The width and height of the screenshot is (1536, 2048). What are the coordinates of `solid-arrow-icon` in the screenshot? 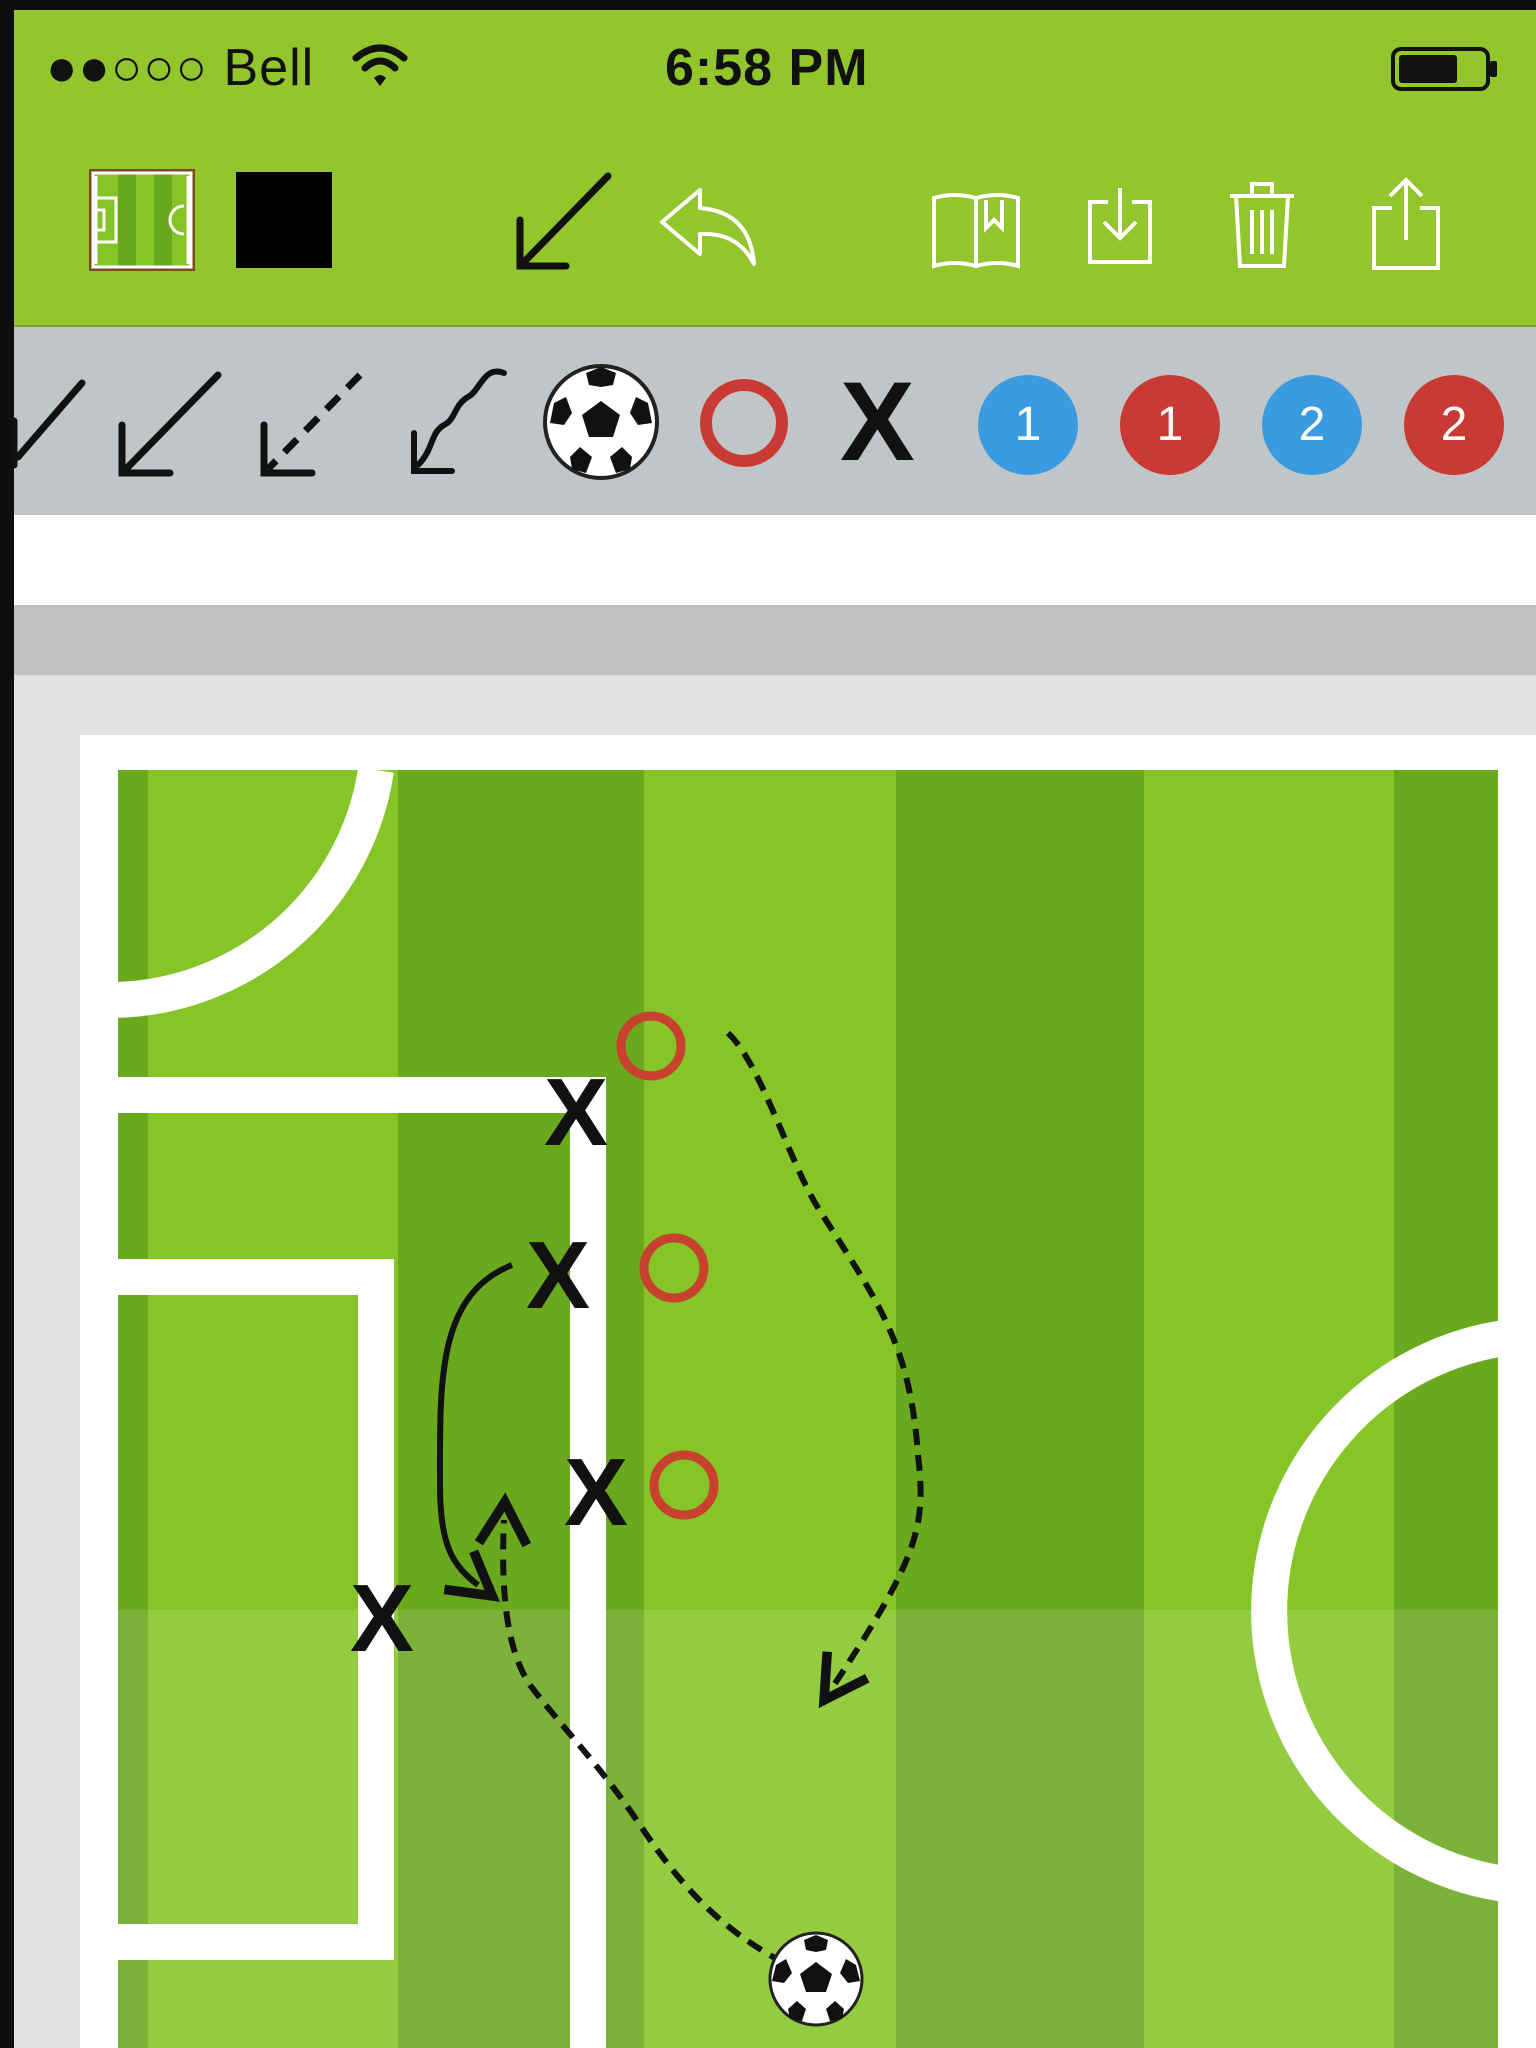 It's located at (170, 424).